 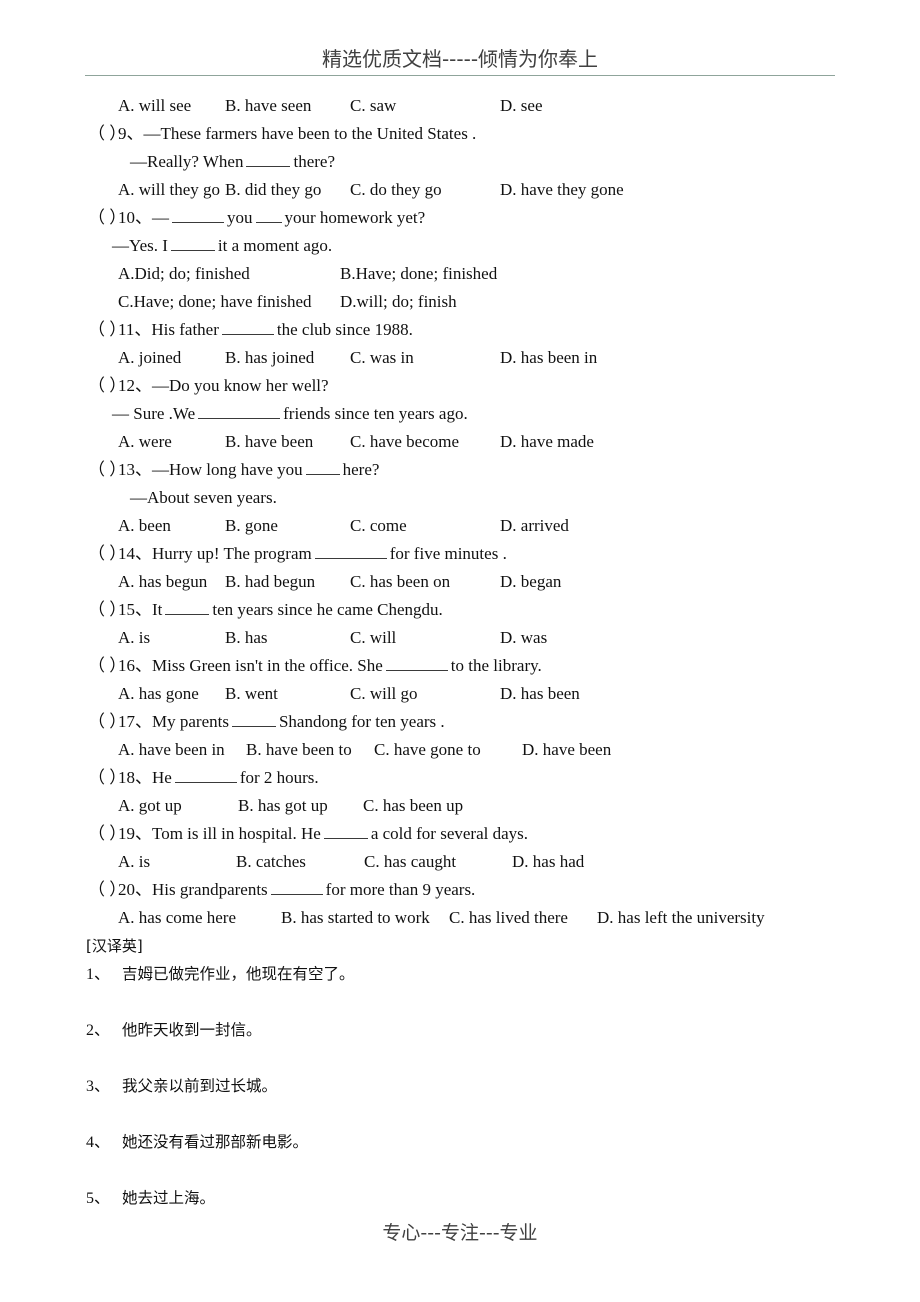 I want to click on option-a: A. will they go, so click(x=169, y=189).